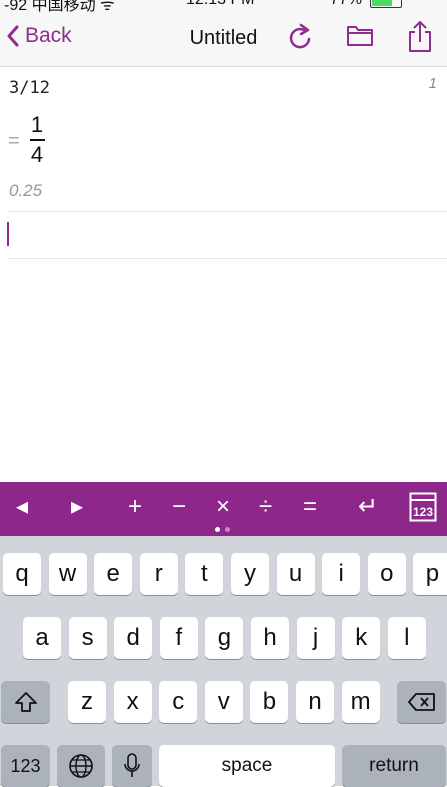  I want to click on space-key: space, so click(247, 766).